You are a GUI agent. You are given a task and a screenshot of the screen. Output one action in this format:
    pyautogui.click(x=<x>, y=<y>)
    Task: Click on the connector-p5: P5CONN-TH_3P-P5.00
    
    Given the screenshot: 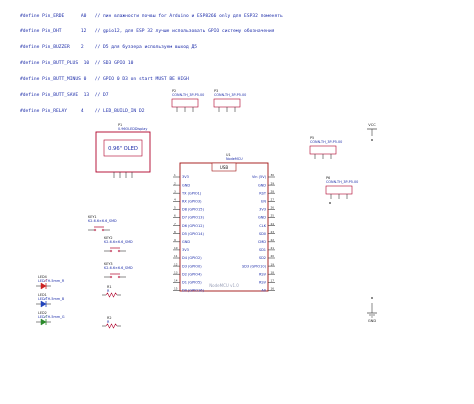 What is the action you would take?
    pyautogui.click(x=325, y=147)
    